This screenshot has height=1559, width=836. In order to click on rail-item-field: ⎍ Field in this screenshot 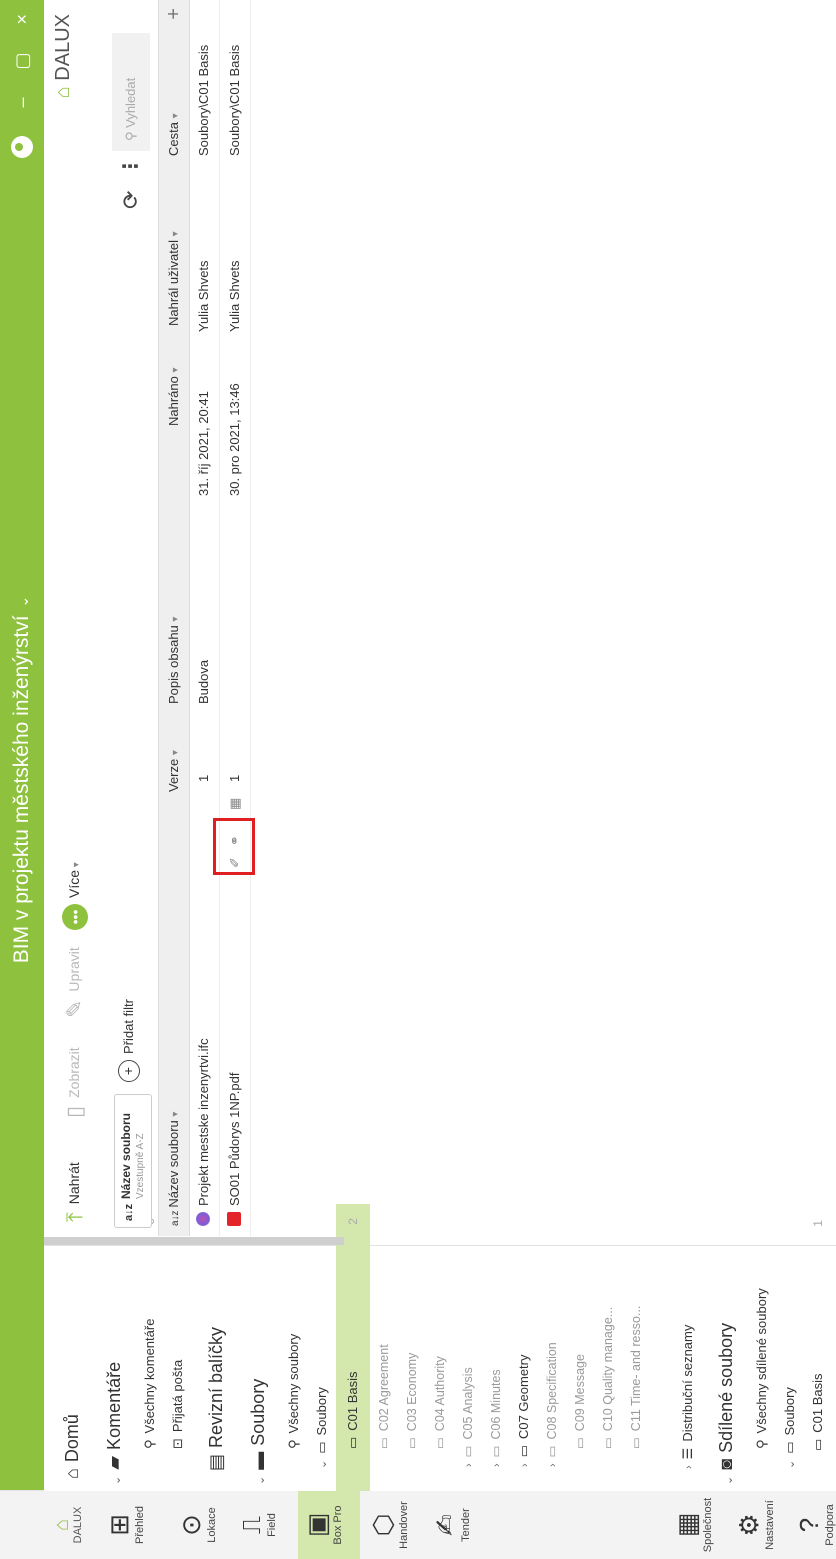, I will do `click(263, 1525)`.